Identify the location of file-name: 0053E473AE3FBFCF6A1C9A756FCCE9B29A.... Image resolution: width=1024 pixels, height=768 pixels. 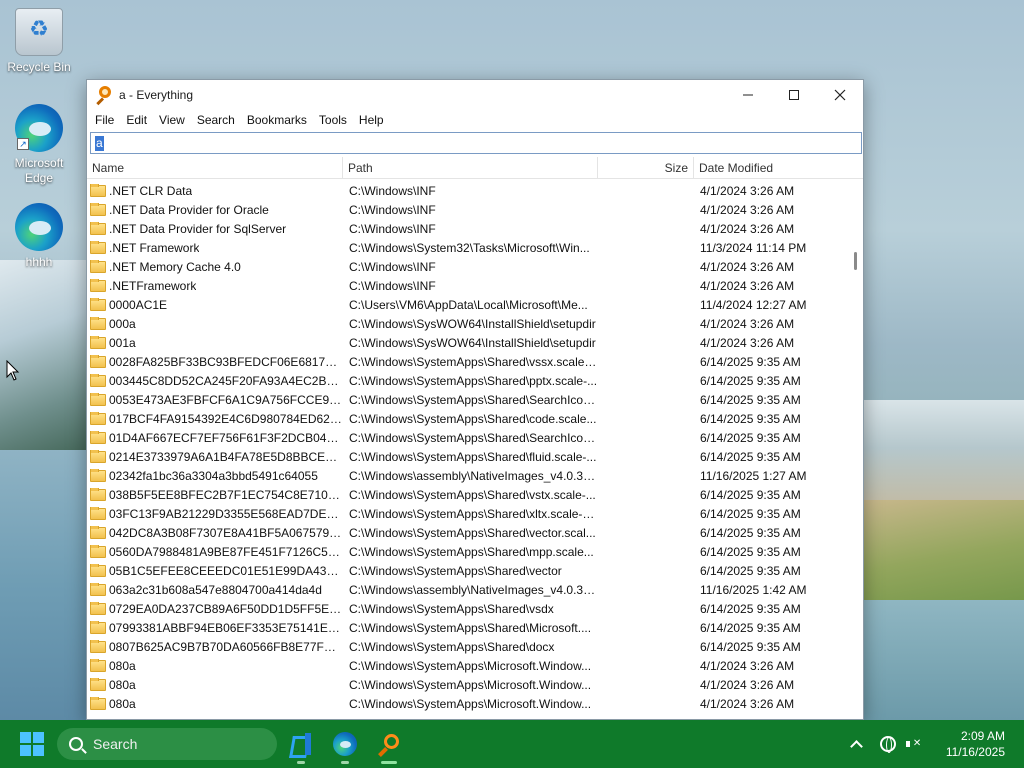
(226, 399).